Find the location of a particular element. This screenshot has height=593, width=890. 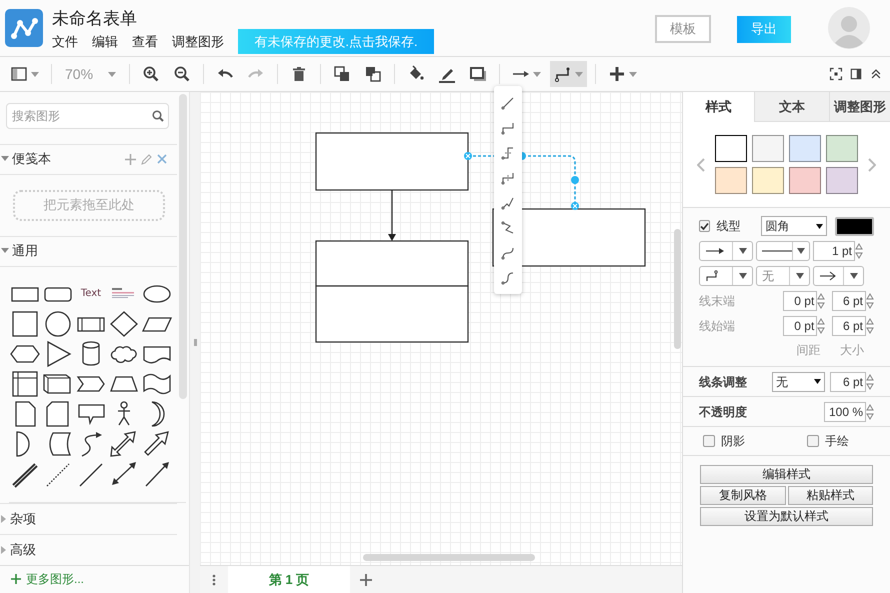

send-to-back-icon is located at coordinates (373, 74).